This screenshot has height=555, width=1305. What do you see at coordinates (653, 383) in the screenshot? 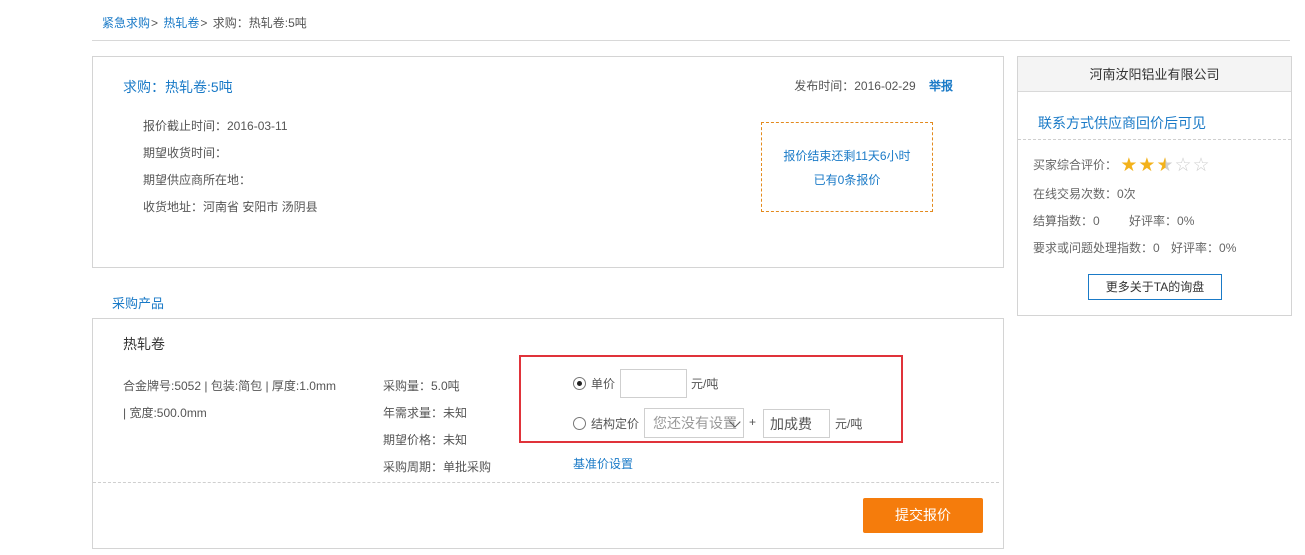
I see `unit-price-input` at bounding box center [653, 383].